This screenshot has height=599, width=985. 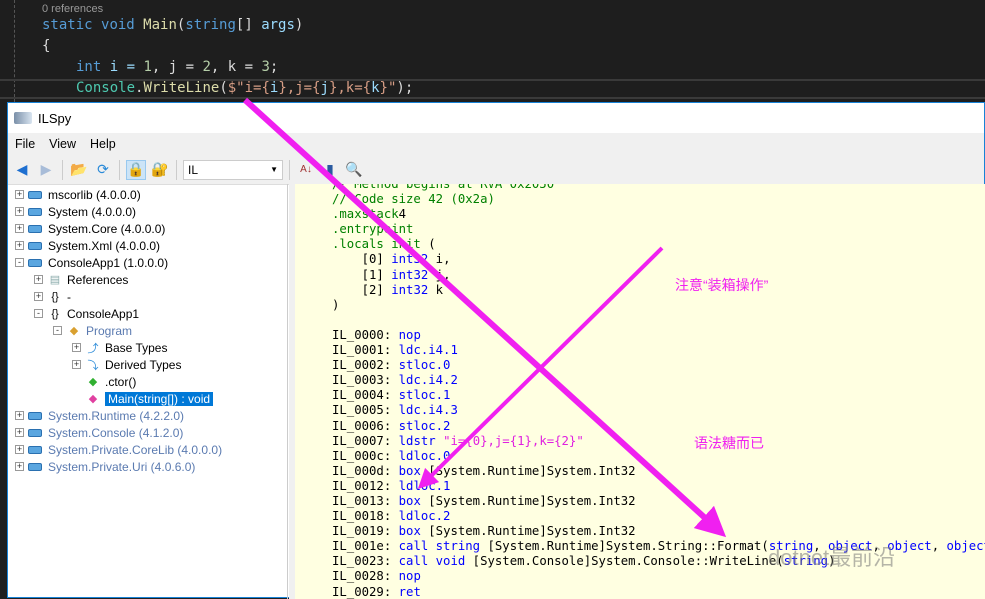 I want to click on codelens-references: 0 references, so click(x=72, y=9).